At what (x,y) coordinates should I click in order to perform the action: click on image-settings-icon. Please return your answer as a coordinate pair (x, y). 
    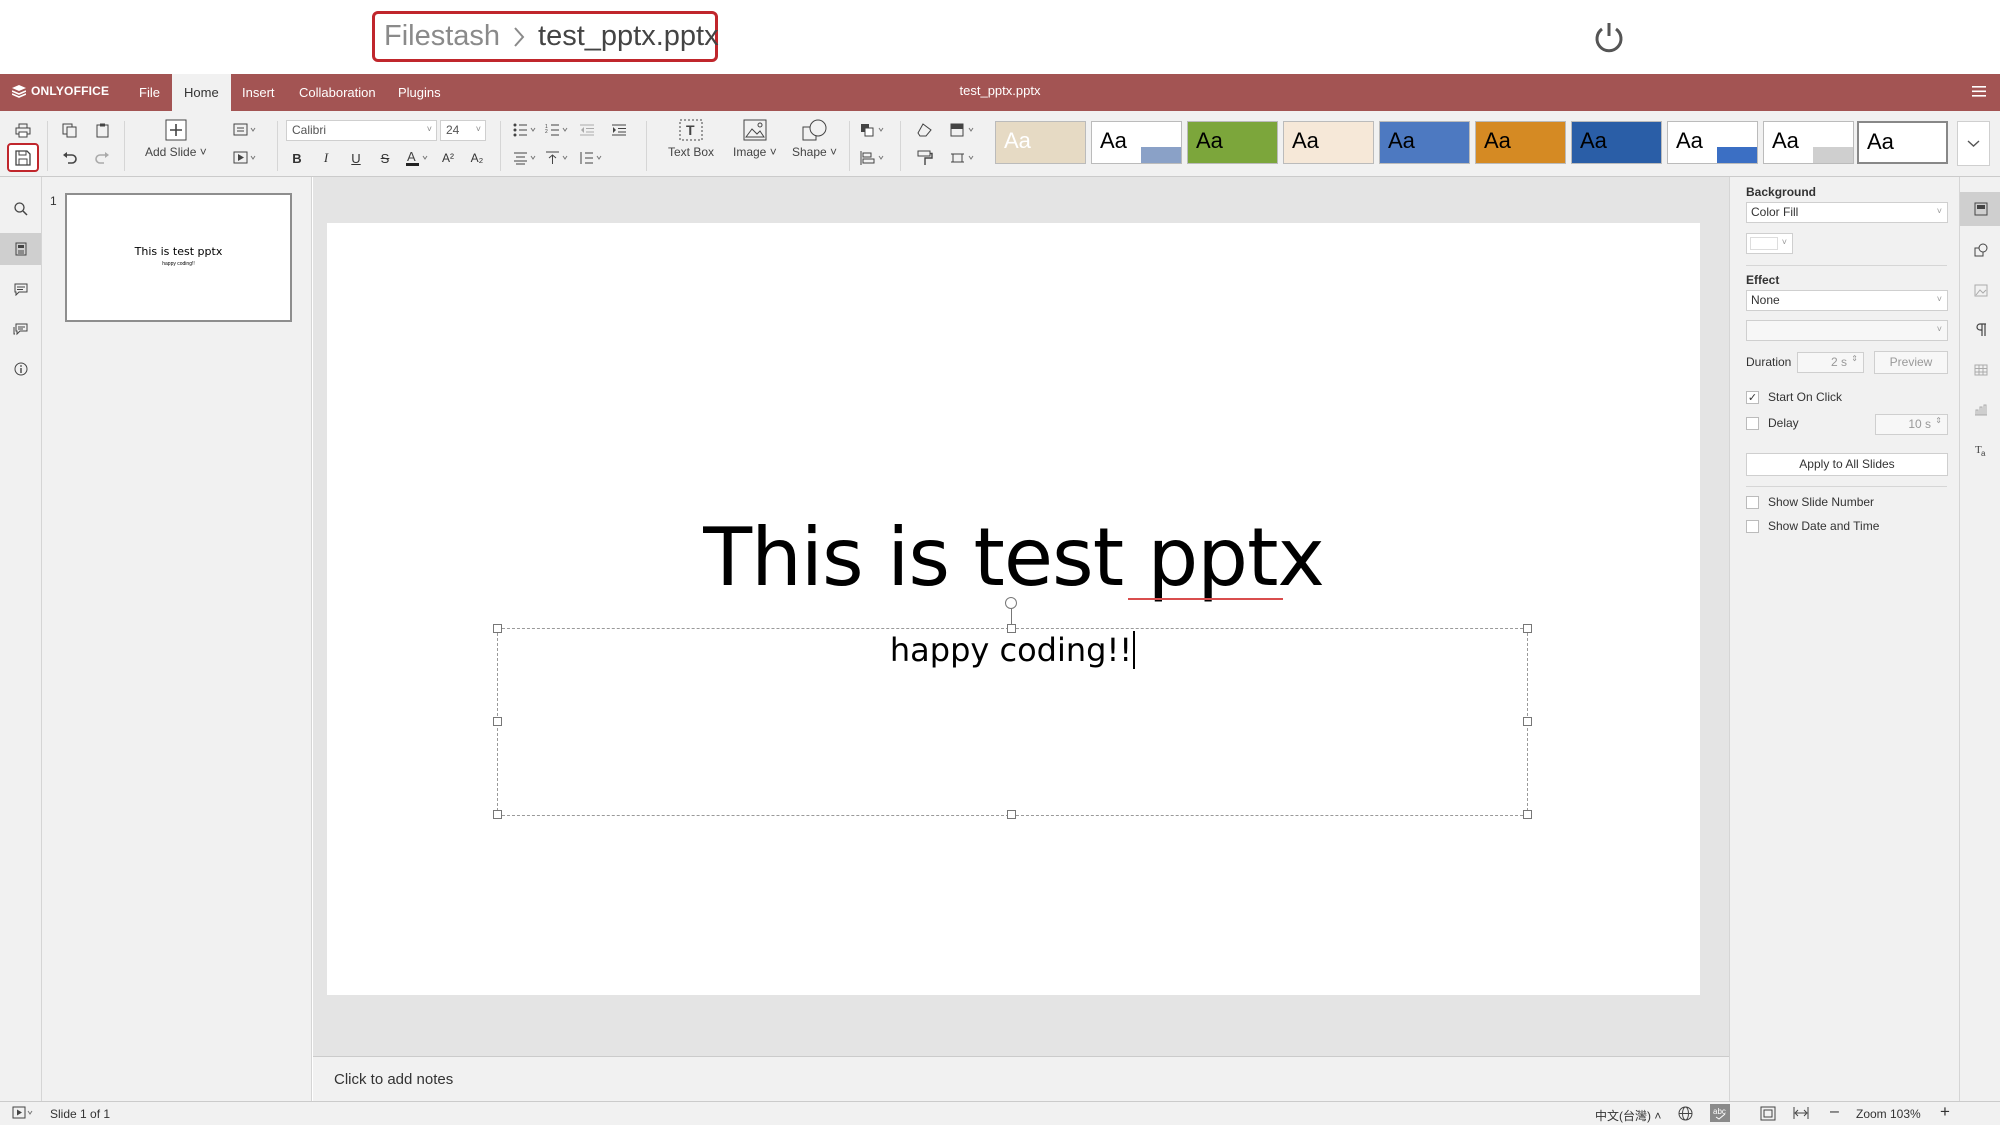
    Looking at the image, I should click on (1980, 290).